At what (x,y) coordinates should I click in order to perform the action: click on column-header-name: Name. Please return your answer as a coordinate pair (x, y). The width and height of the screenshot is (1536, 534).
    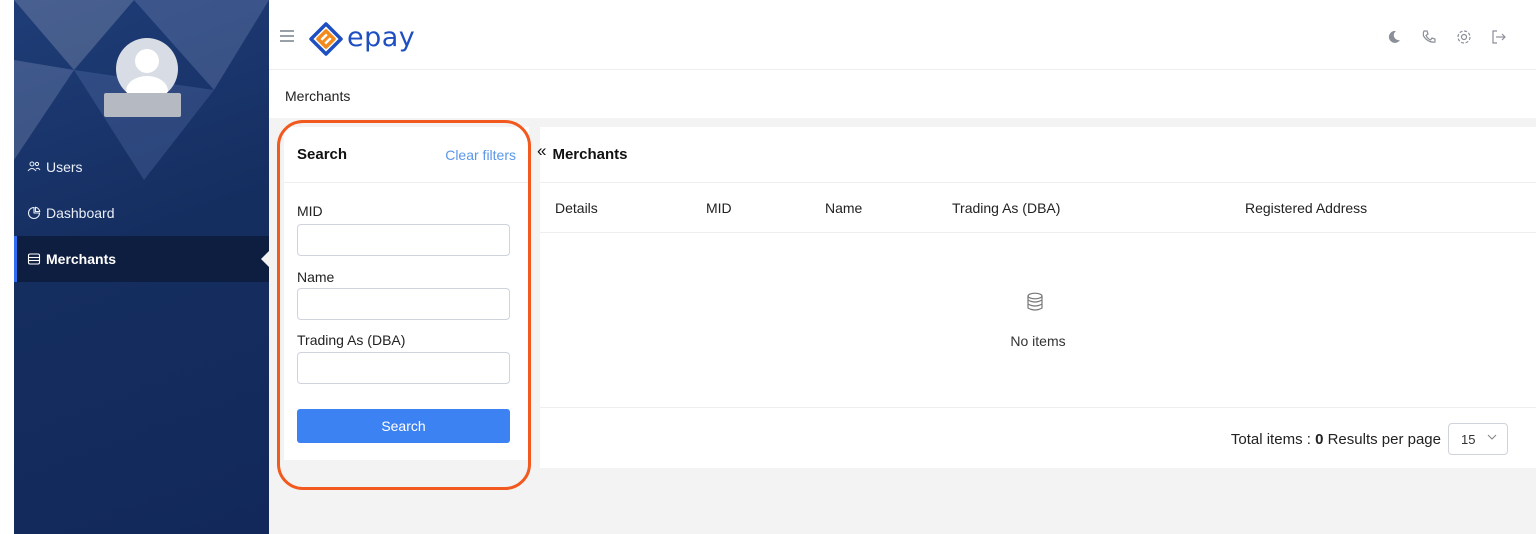
    Looking at the image, I should click on (843, 208).